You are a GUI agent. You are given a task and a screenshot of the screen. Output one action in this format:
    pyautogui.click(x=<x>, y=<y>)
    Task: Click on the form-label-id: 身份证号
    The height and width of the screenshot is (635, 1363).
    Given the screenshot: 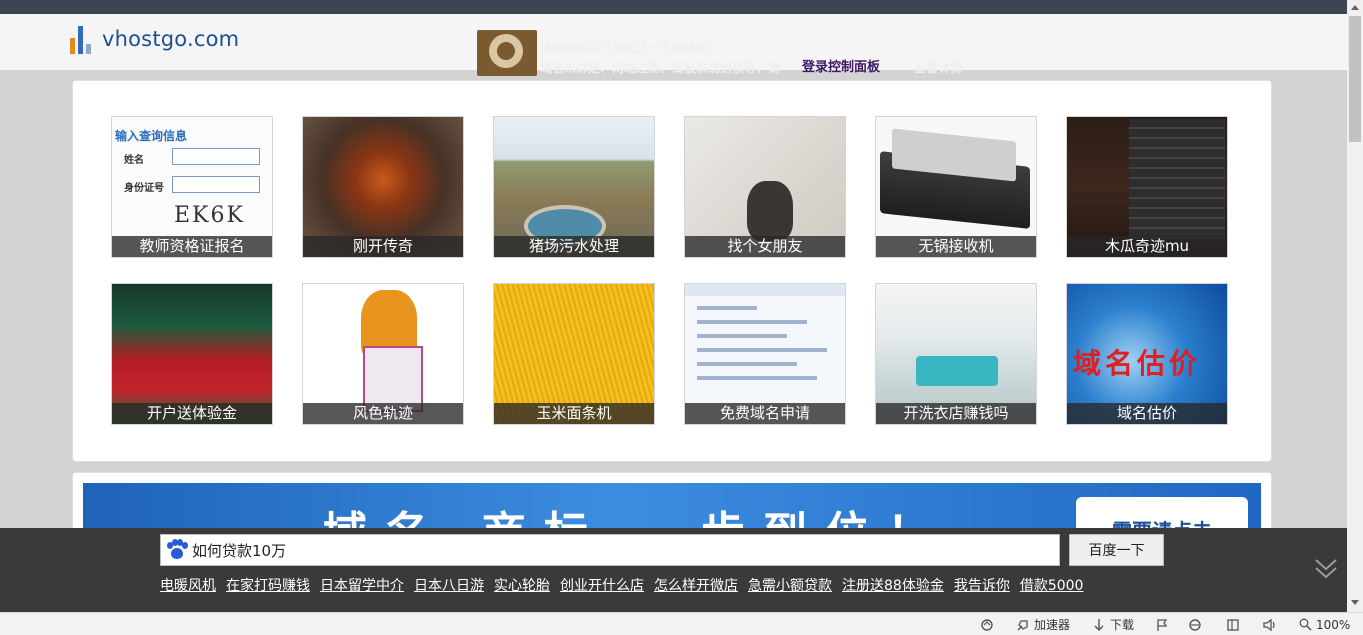 What is the action you would take?
    pyautogui.click(x=144, y=188)
    